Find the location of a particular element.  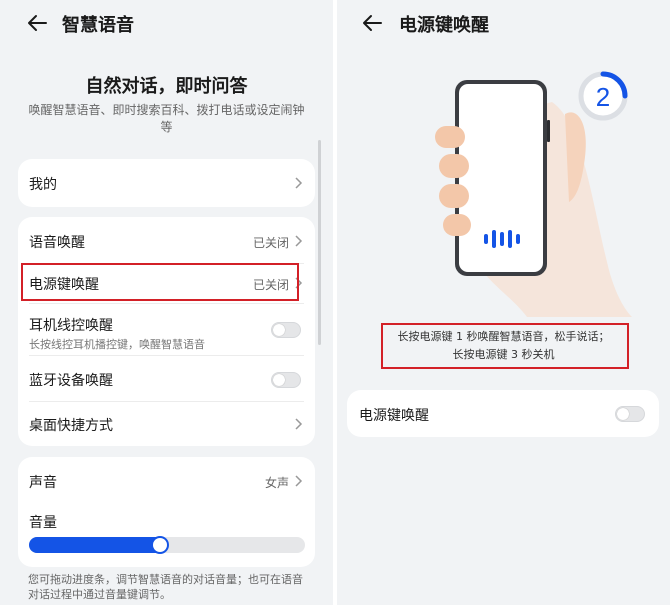

volume-label: 音量 is located at coordinates (43, 523).